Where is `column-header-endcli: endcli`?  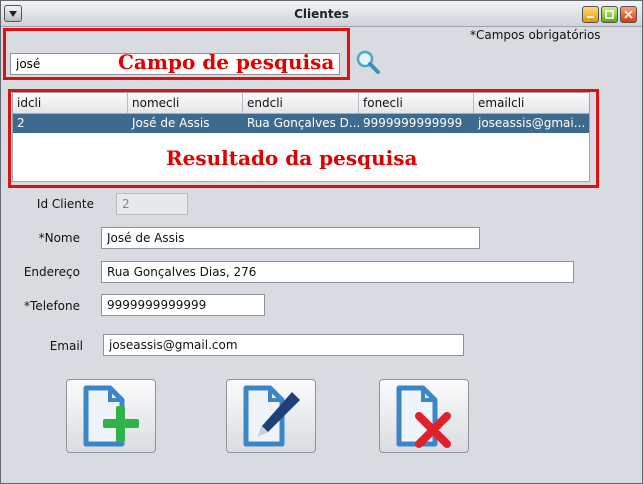
column-header-endcli: endcli is located at coordinates (301, 103).